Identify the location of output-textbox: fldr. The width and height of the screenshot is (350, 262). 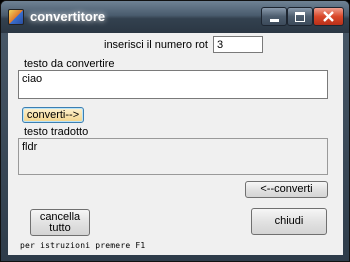
(173, 156).